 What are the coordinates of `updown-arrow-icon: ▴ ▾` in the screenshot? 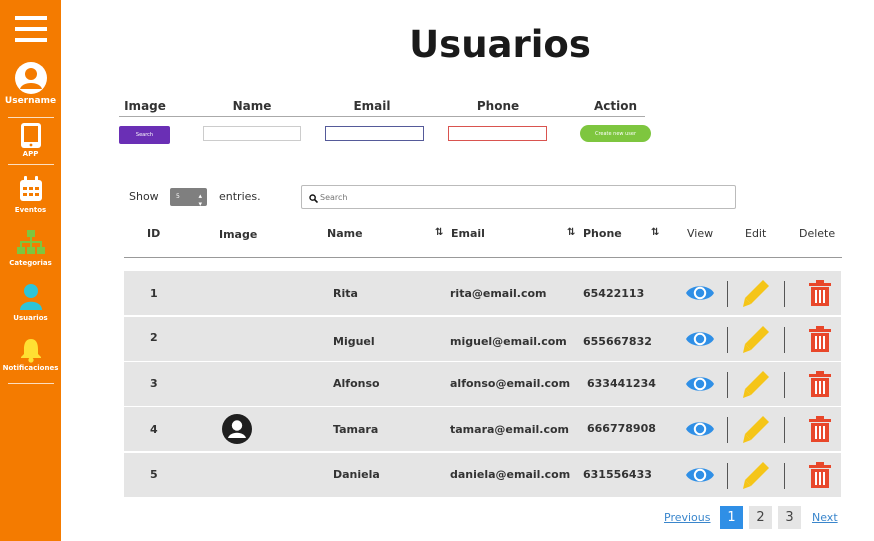 It's located at (200, 200).